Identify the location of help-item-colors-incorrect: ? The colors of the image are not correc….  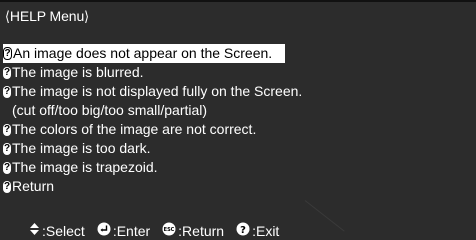
(238, 129).